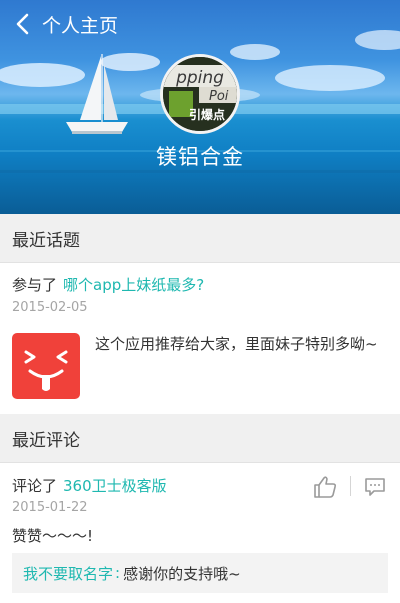 The width and height of the screenshot is (400, 603). What do you see at coordinates (182, 573) in the screenshot?
I see `reply-text: 感谢你的支持哦~` at bounding box center [182, 573].